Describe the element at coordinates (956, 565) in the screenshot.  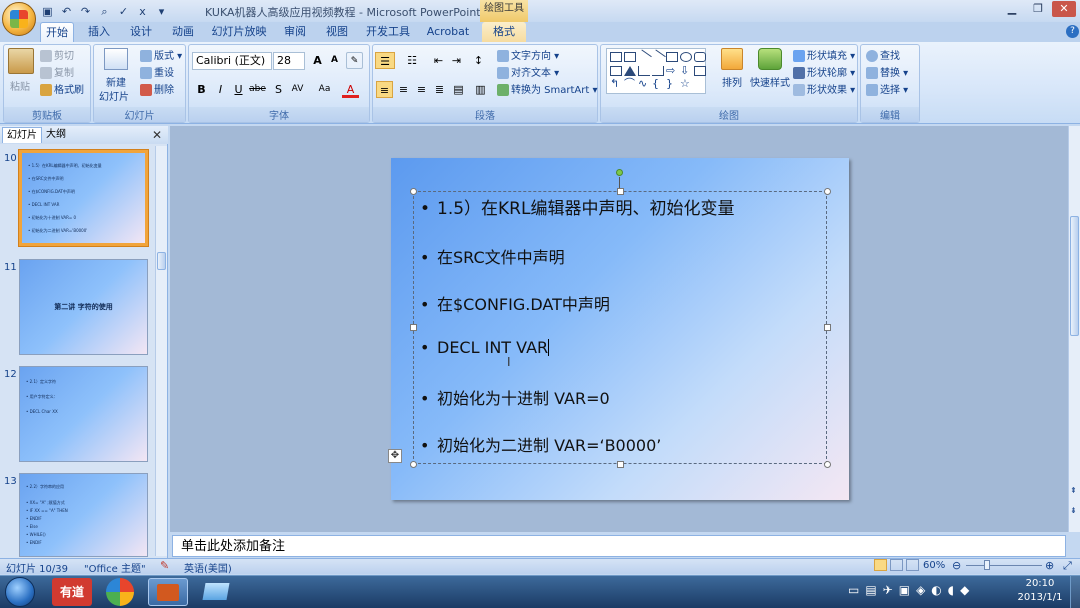
I see `zoom-out-icon: ⊖` at that location.